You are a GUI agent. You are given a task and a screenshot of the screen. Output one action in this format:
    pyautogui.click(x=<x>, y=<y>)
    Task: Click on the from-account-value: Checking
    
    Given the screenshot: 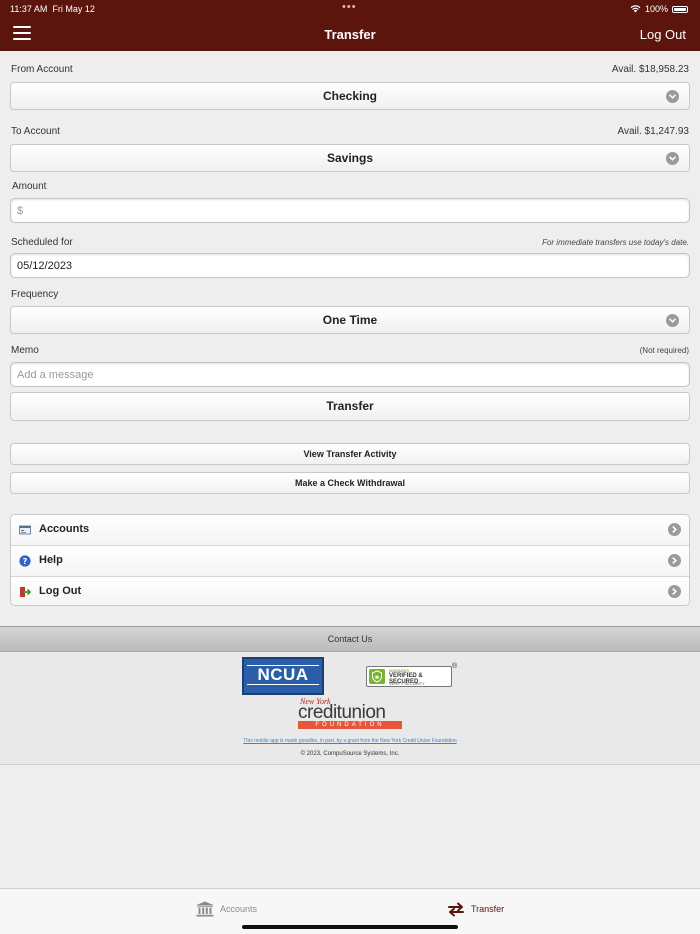 What is the action you would take?
    pyautogui.click(x=349, y=96)
    